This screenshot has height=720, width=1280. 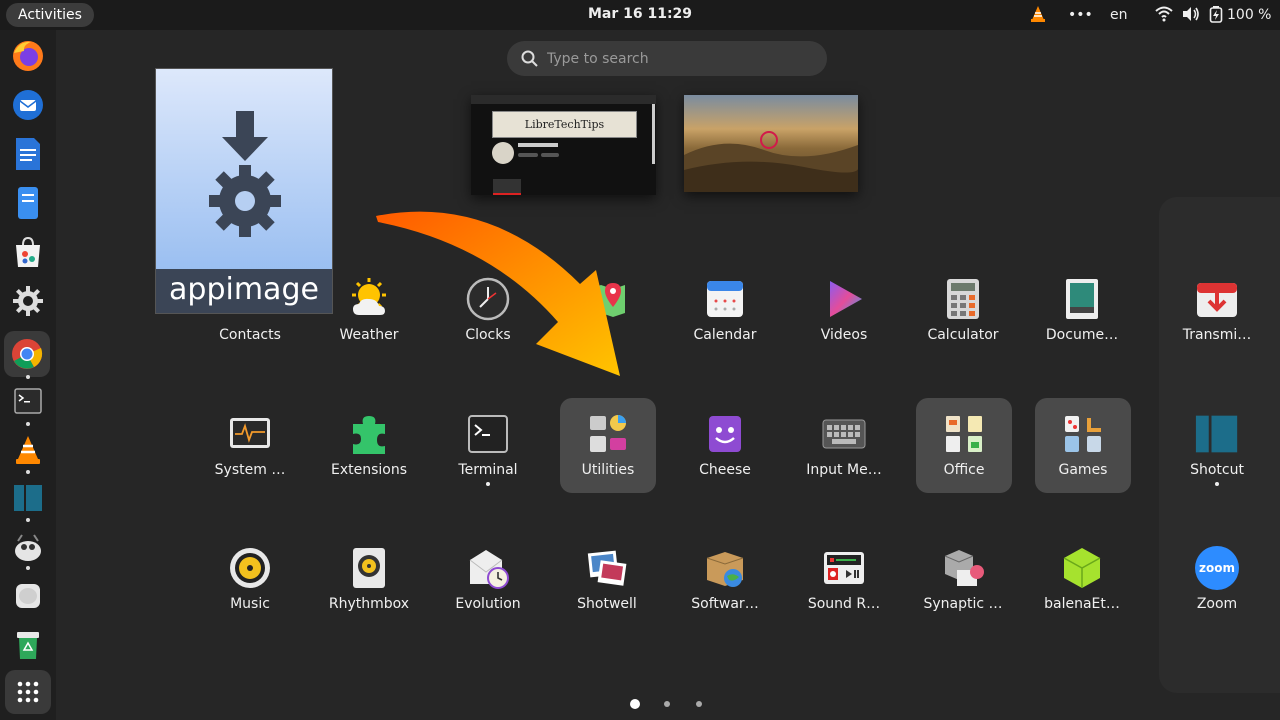 I want to click on system-monitor-icon, so click(x=250, y=434).